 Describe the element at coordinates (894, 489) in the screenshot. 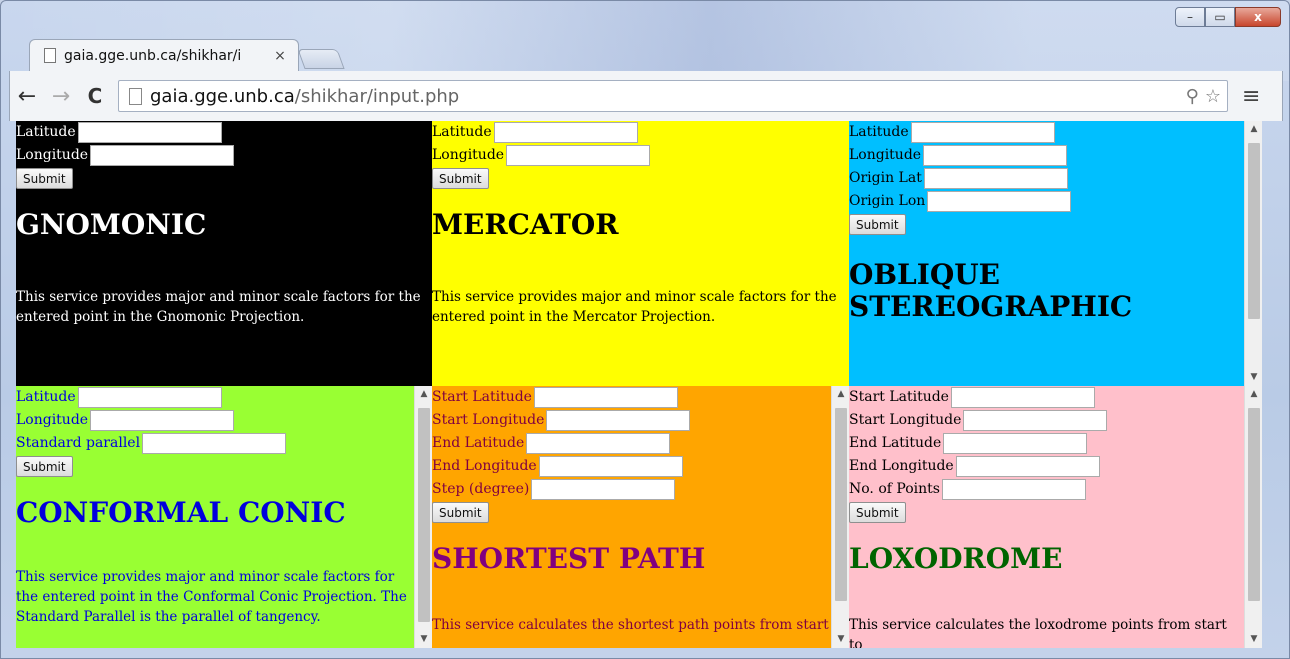

I see `no-of-points-label: No. of Points` at that location.